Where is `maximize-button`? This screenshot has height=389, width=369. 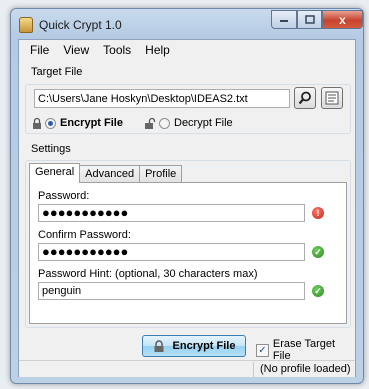
maximize-button is located at coordinates (309, 19).